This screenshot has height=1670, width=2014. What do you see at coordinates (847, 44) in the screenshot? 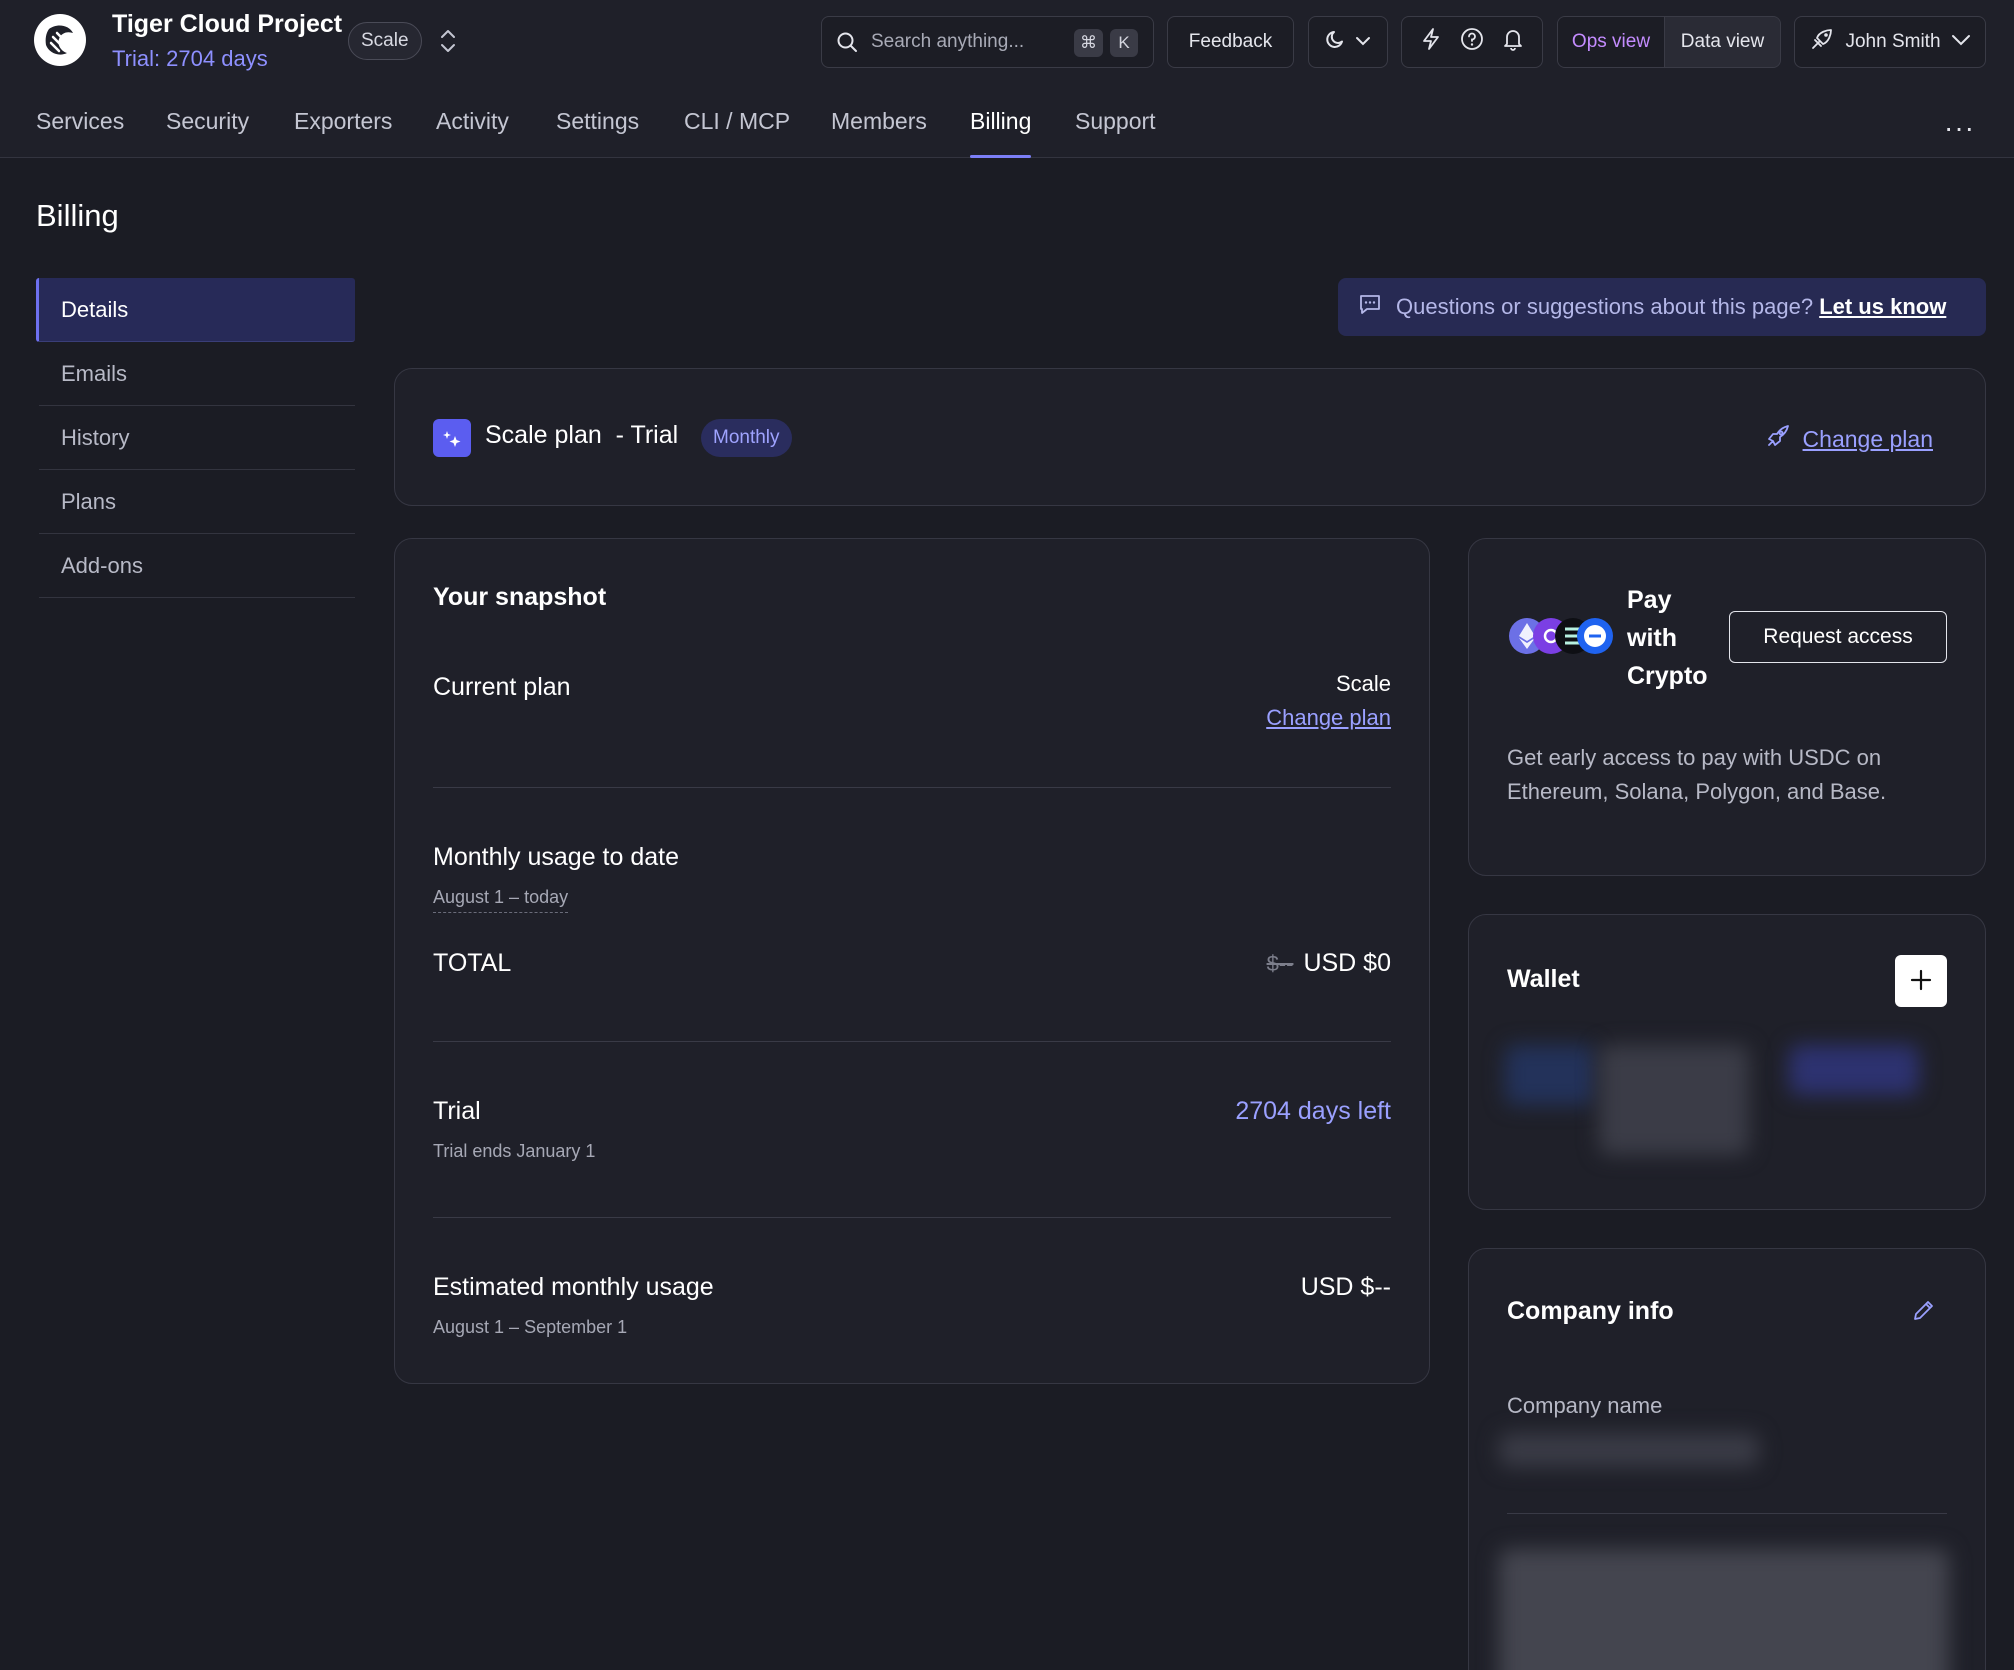
I see `search-icon` at bounding box center [847, 44].